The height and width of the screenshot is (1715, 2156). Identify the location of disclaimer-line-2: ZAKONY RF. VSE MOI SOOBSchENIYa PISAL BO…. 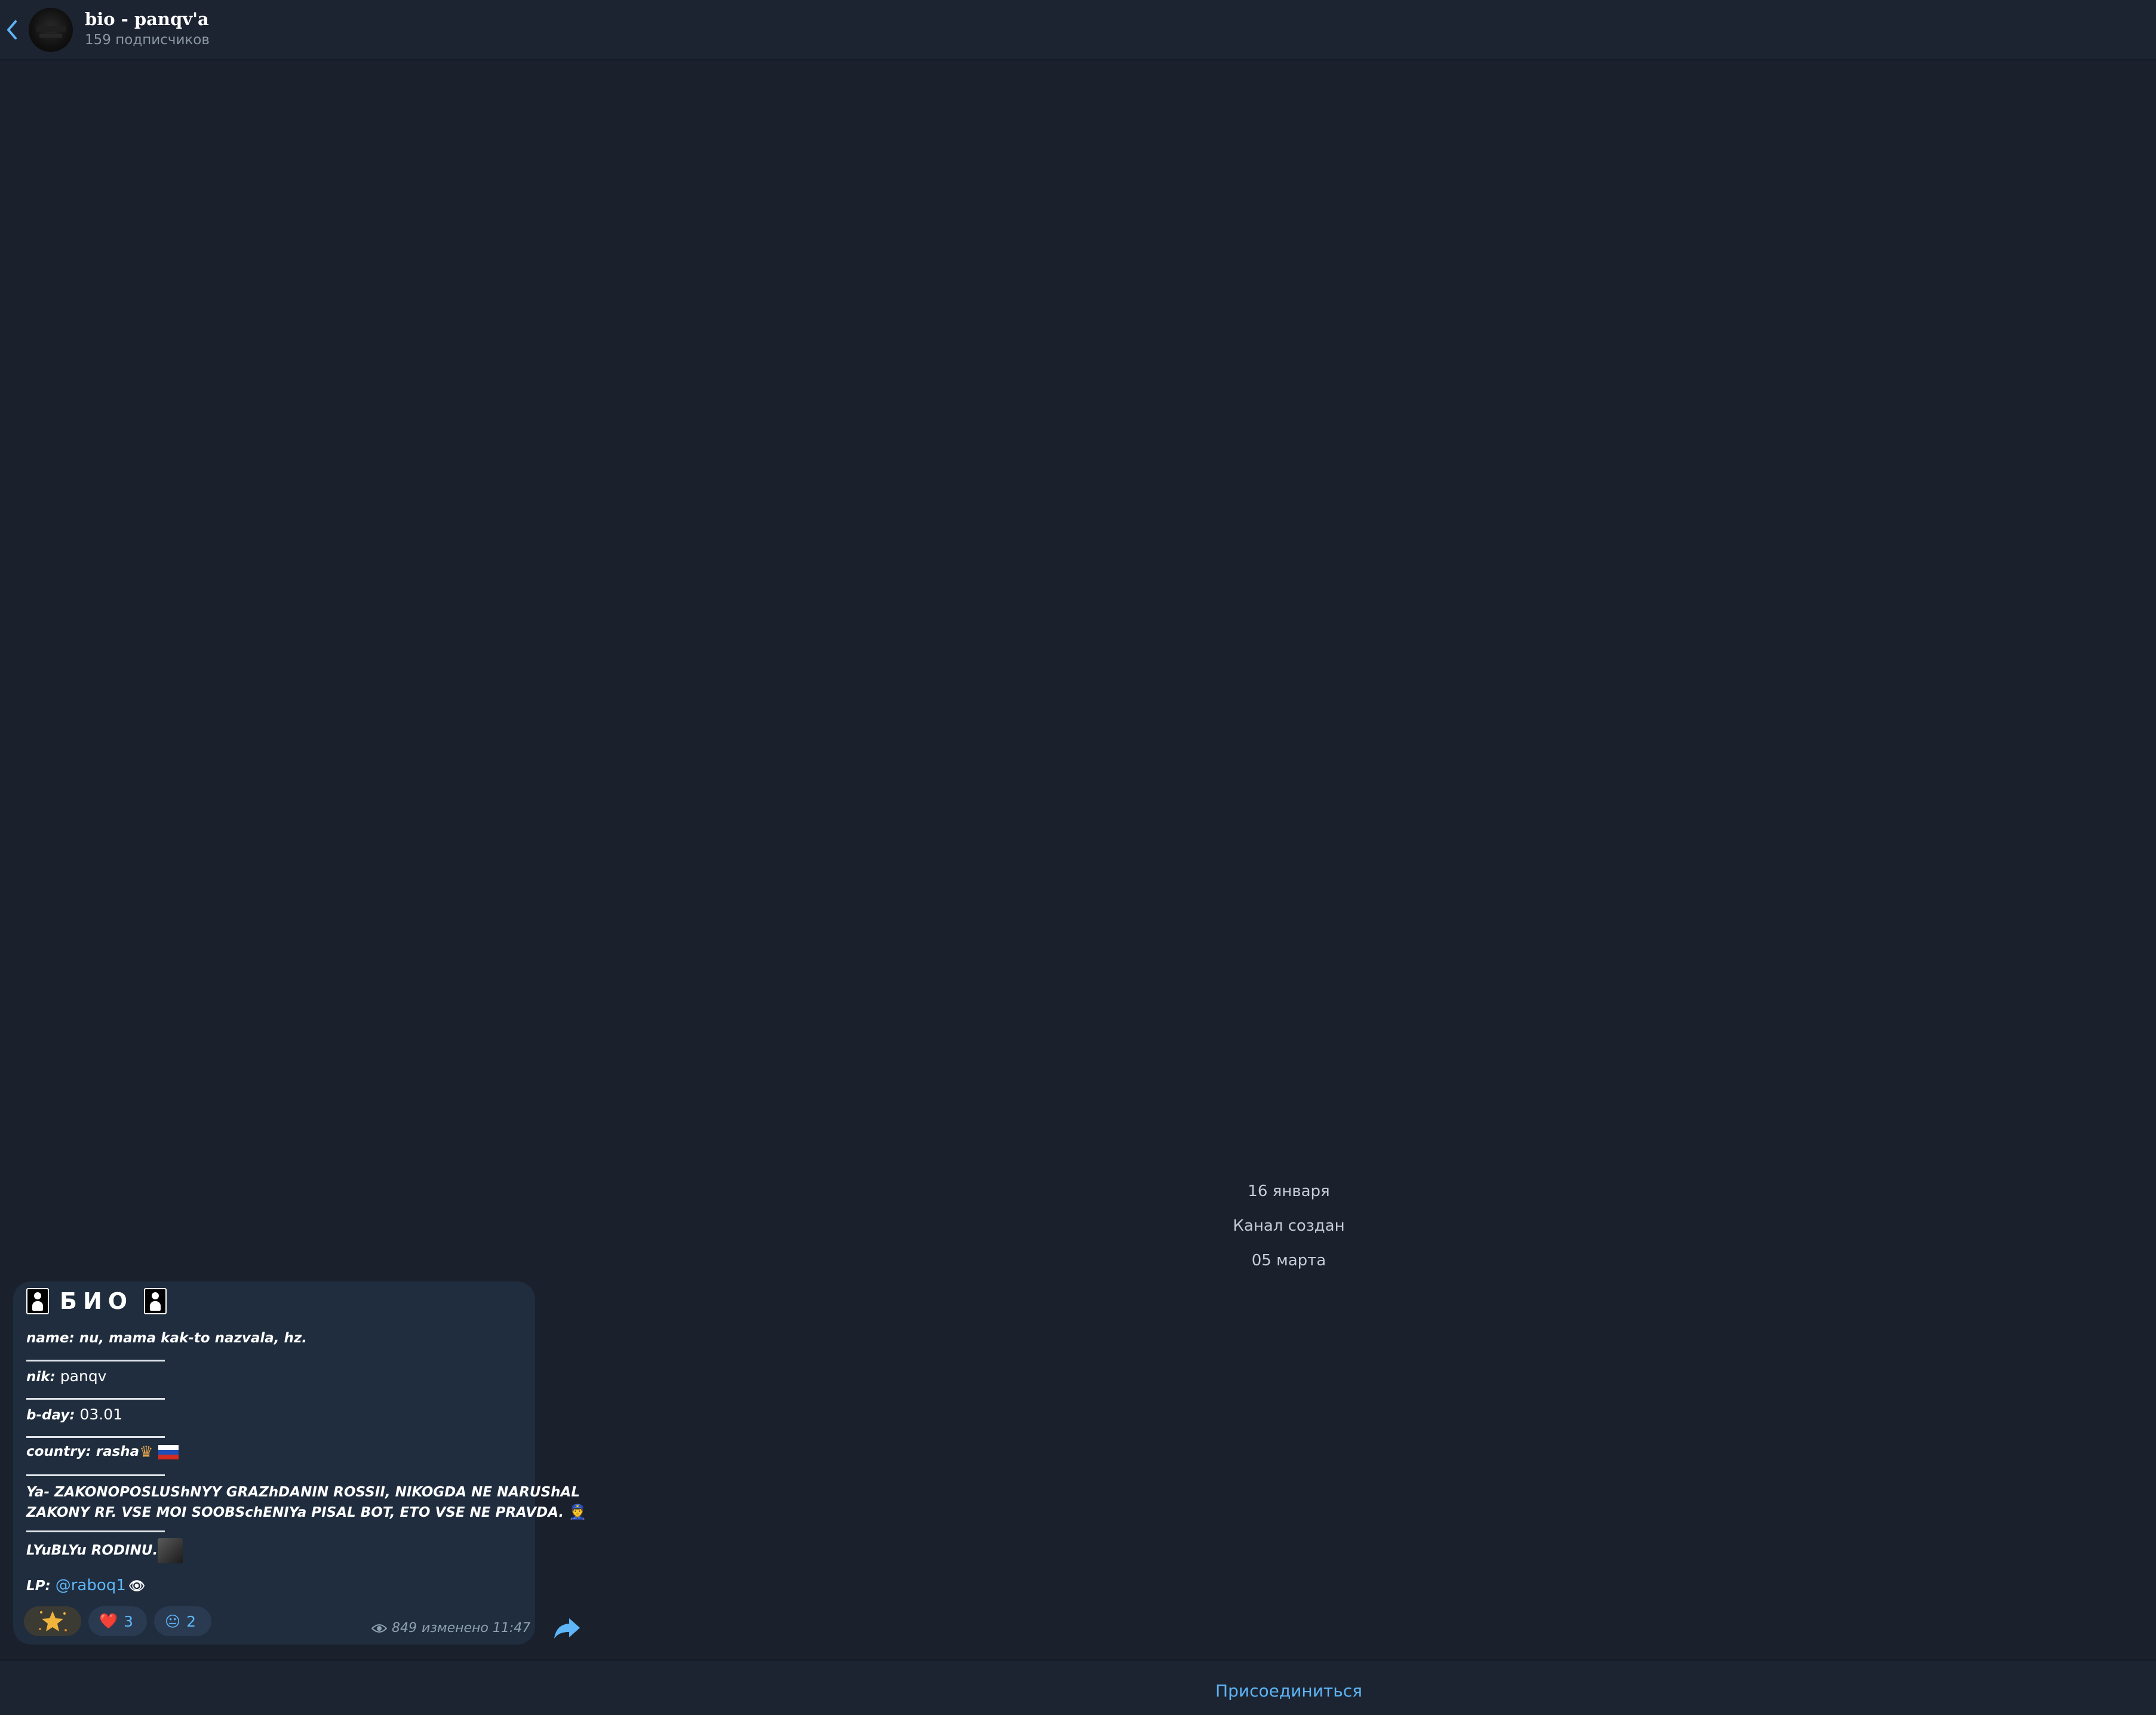
(306, 1512).